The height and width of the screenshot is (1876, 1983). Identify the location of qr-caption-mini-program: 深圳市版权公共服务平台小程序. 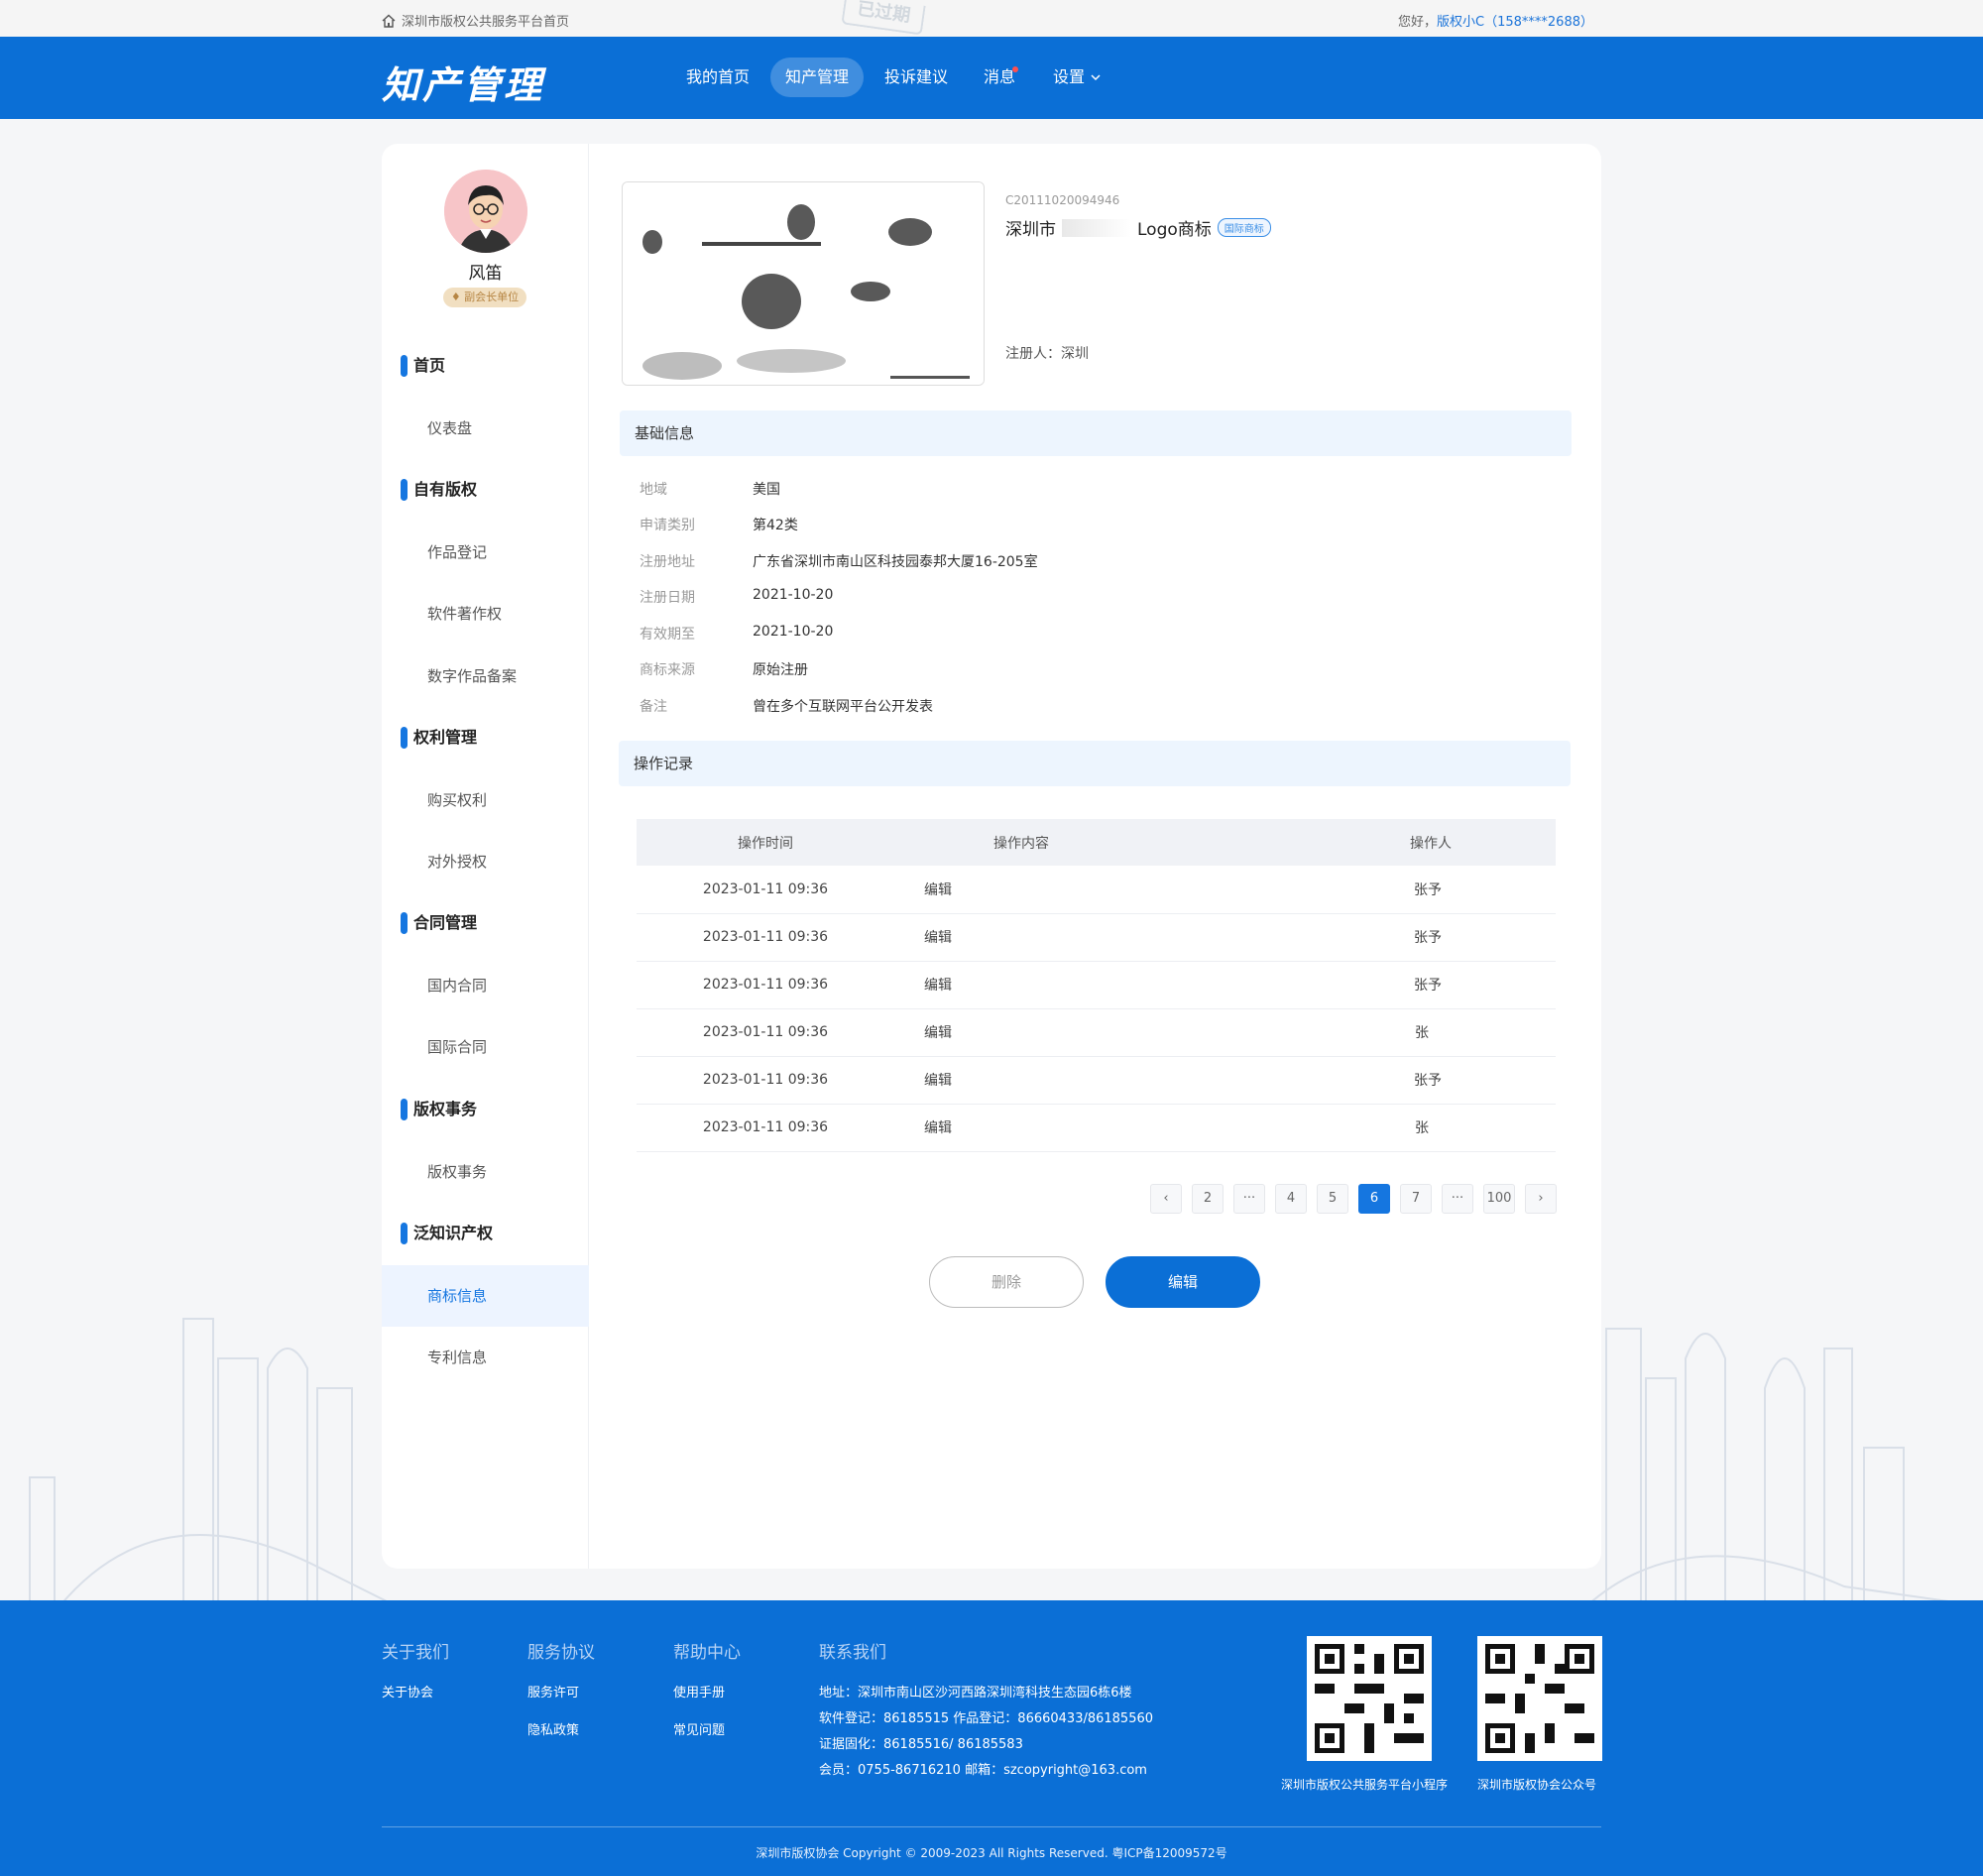
(1365, 1785).